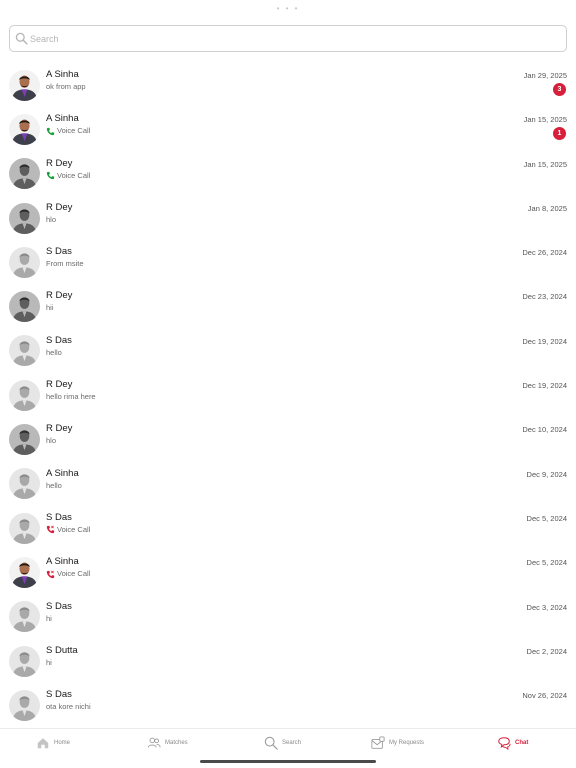 The width and height of the screenshot is (576, 768). What do you see at coordinates (288, 572) in the screenshot?
I see `chat-row: A Sinha Voice Call Dec 5, 2024` at bounding box center [288, 572].